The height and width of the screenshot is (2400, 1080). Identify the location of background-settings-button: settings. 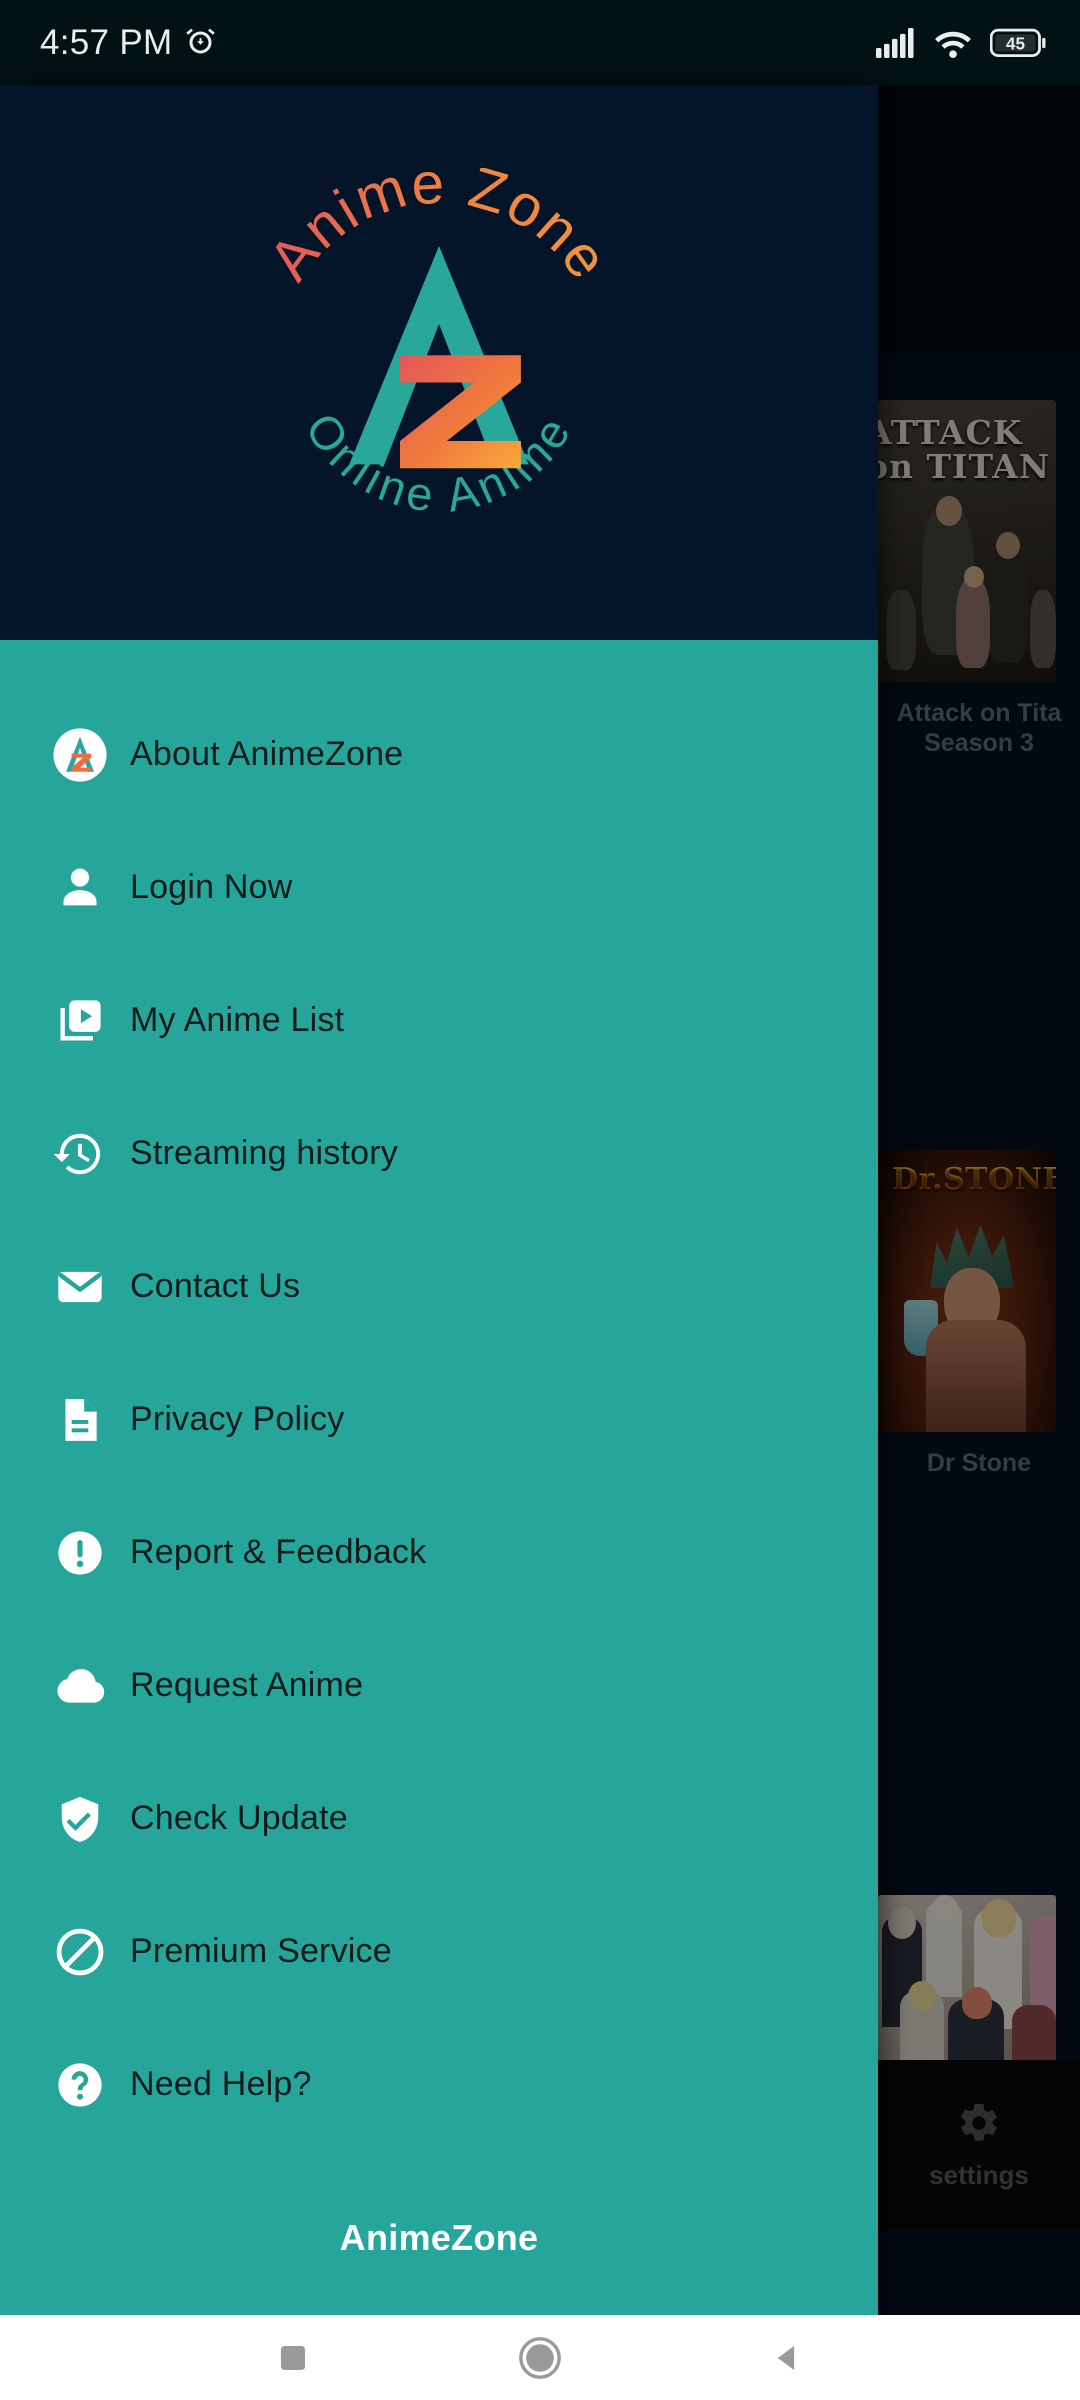
(979, 2145).